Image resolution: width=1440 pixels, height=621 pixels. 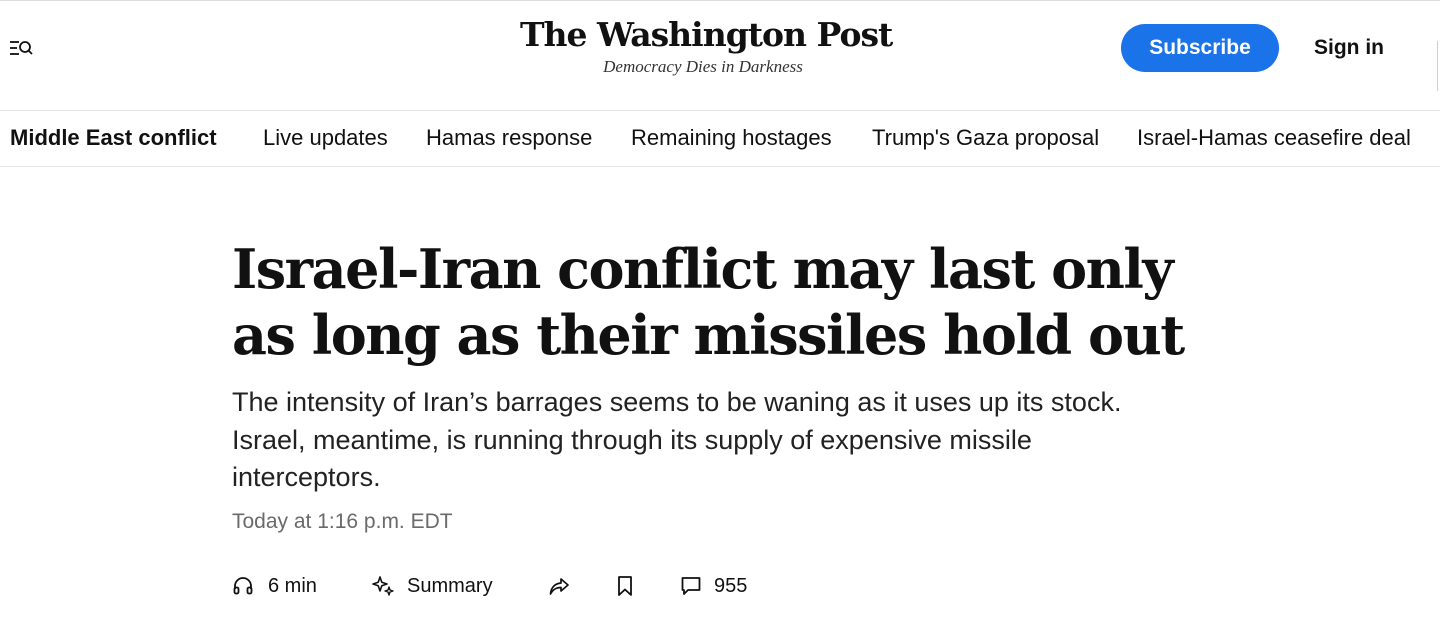 I want to click on share-button, so click(x=559, y=586).